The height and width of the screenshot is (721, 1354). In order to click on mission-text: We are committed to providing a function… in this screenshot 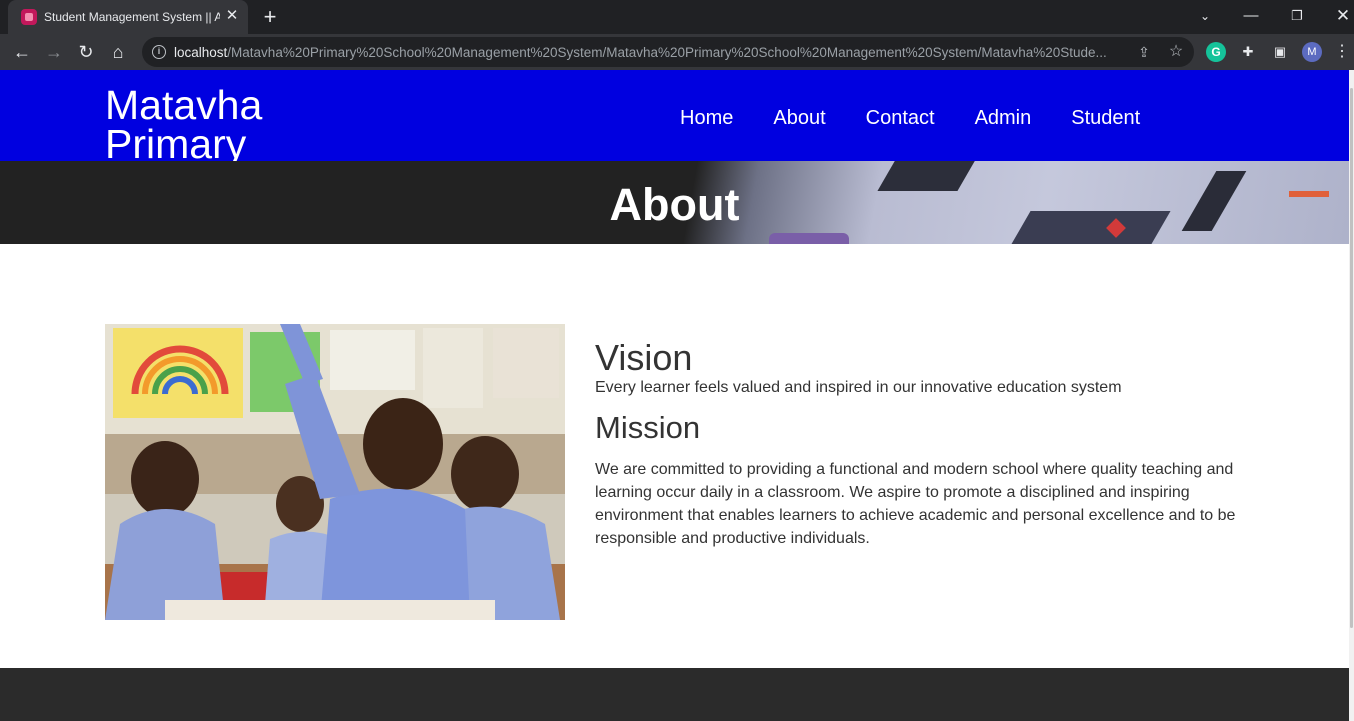, I will do `click(915, 504)`.